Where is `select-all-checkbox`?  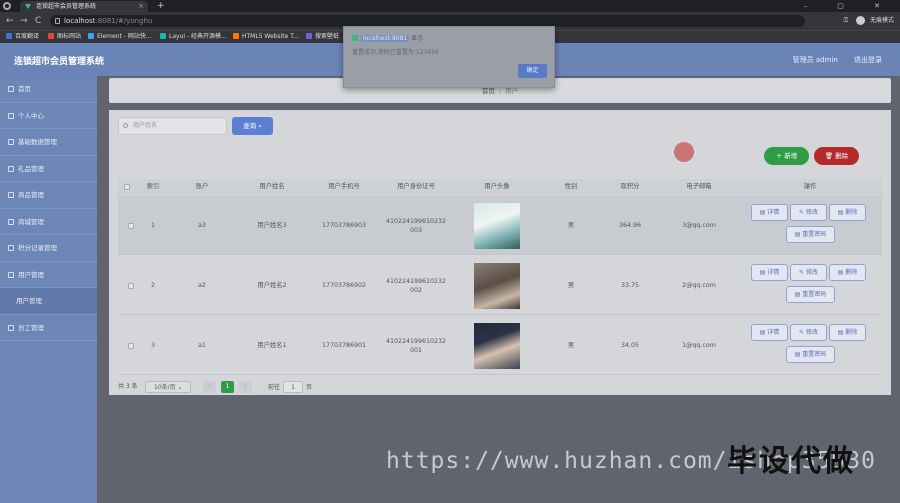 select-all-checkbox is located at coordinates (131, 187).